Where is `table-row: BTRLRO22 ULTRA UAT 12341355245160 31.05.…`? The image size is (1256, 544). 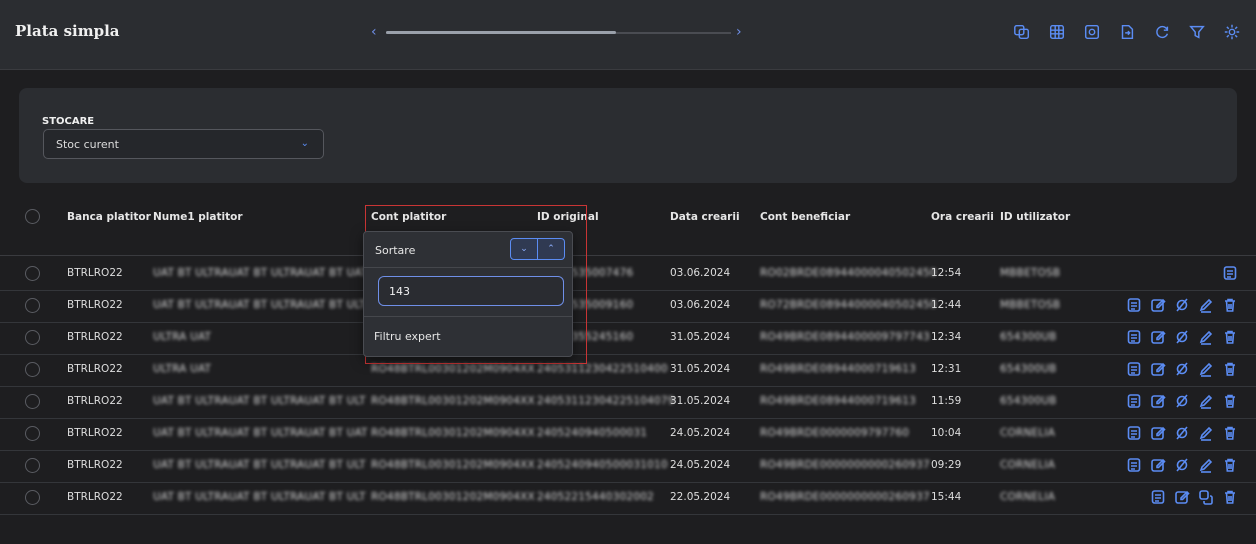
table-row: BTRLRO22 ULTRA UAT 12341355245160 31.05.… is located at coordinates (628, 338).